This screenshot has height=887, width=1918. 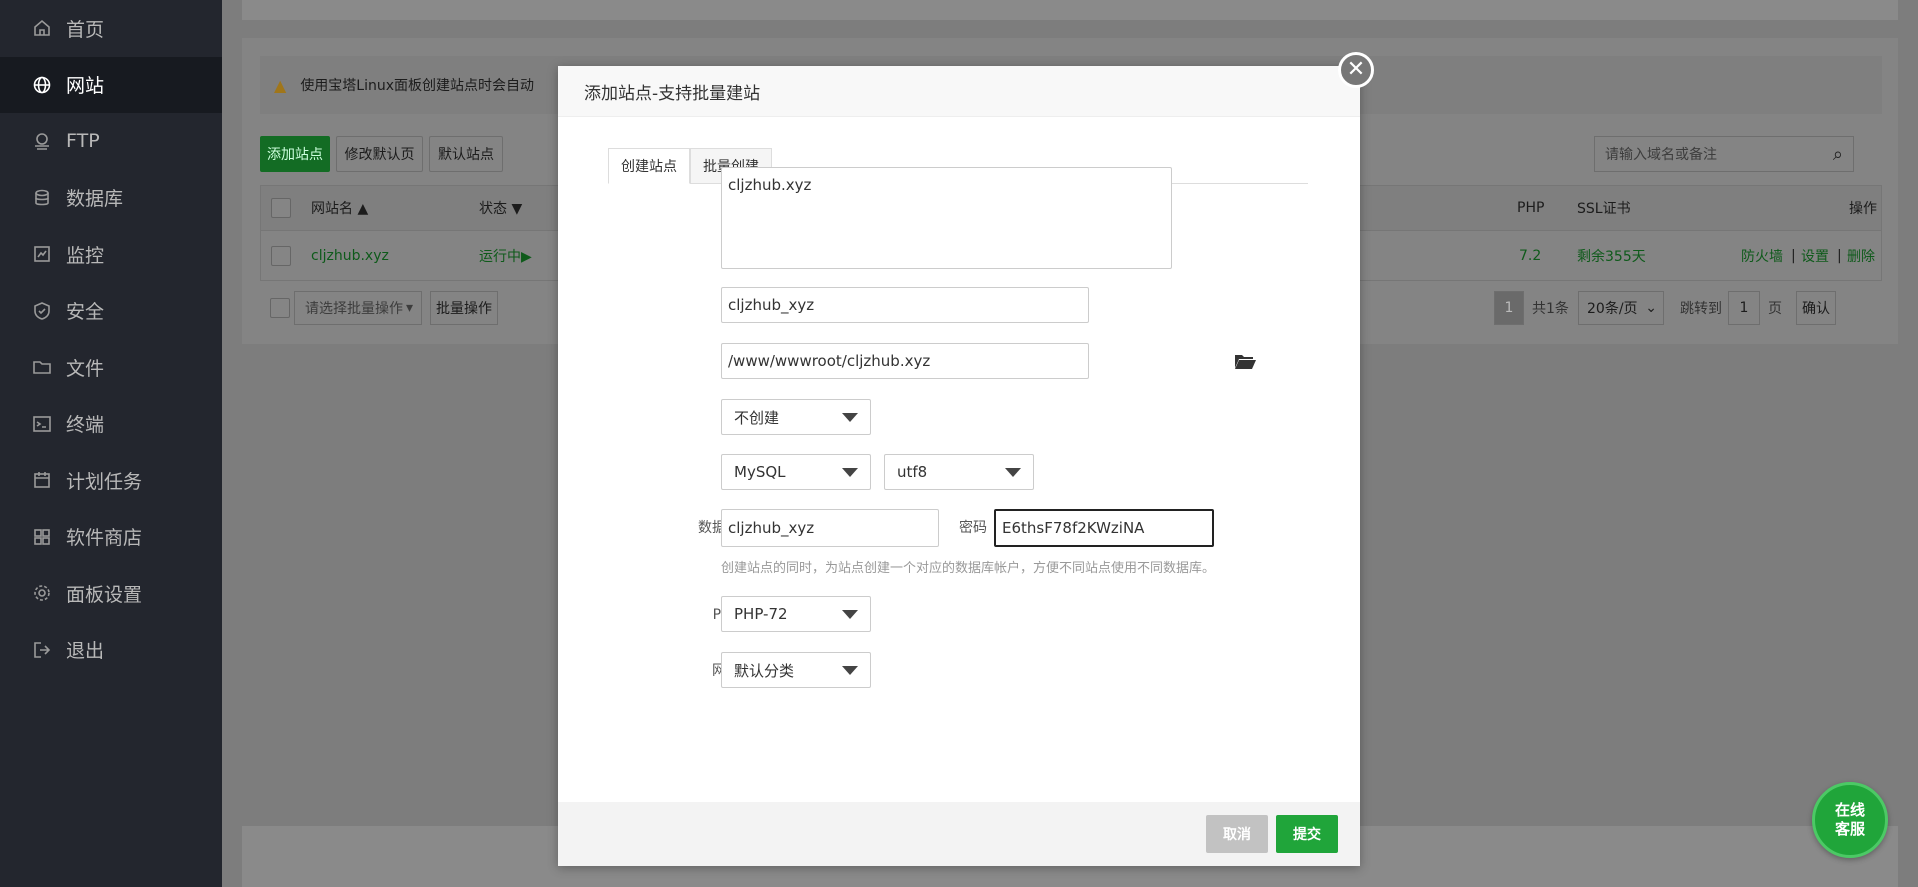 What do you see at coordinates (85, 425) in the screenshot?
I see `sidebar-item-label: 终端` at bounding box center [85, 425].